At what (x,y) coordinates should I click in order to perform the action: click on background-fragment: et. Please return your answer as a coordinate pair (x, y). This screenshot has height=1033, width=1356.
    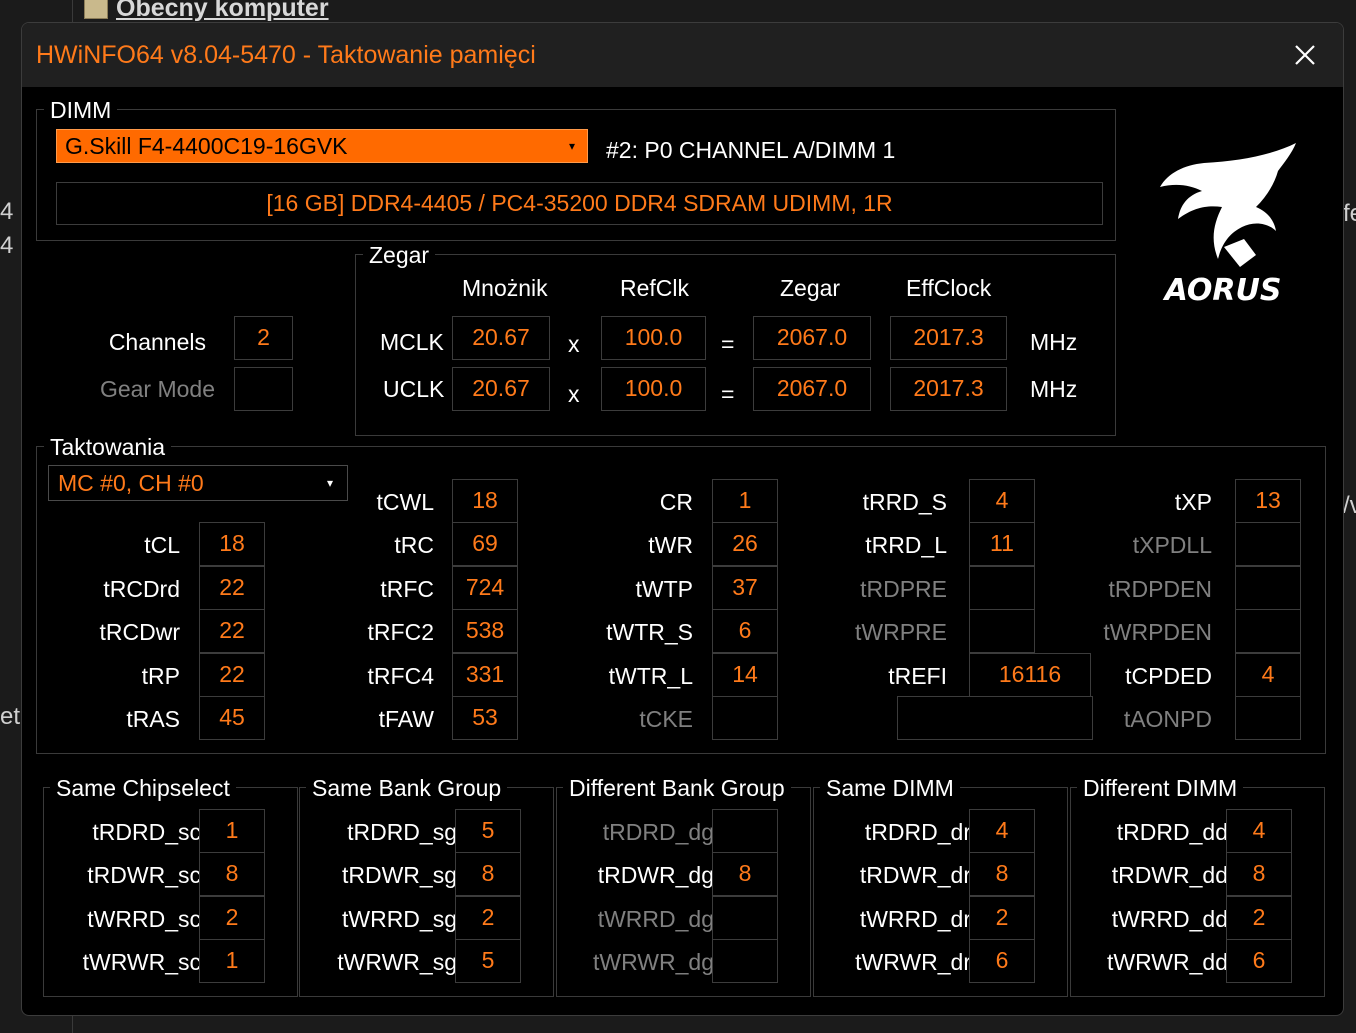
    Looking at the image, I should click on (10, 716).